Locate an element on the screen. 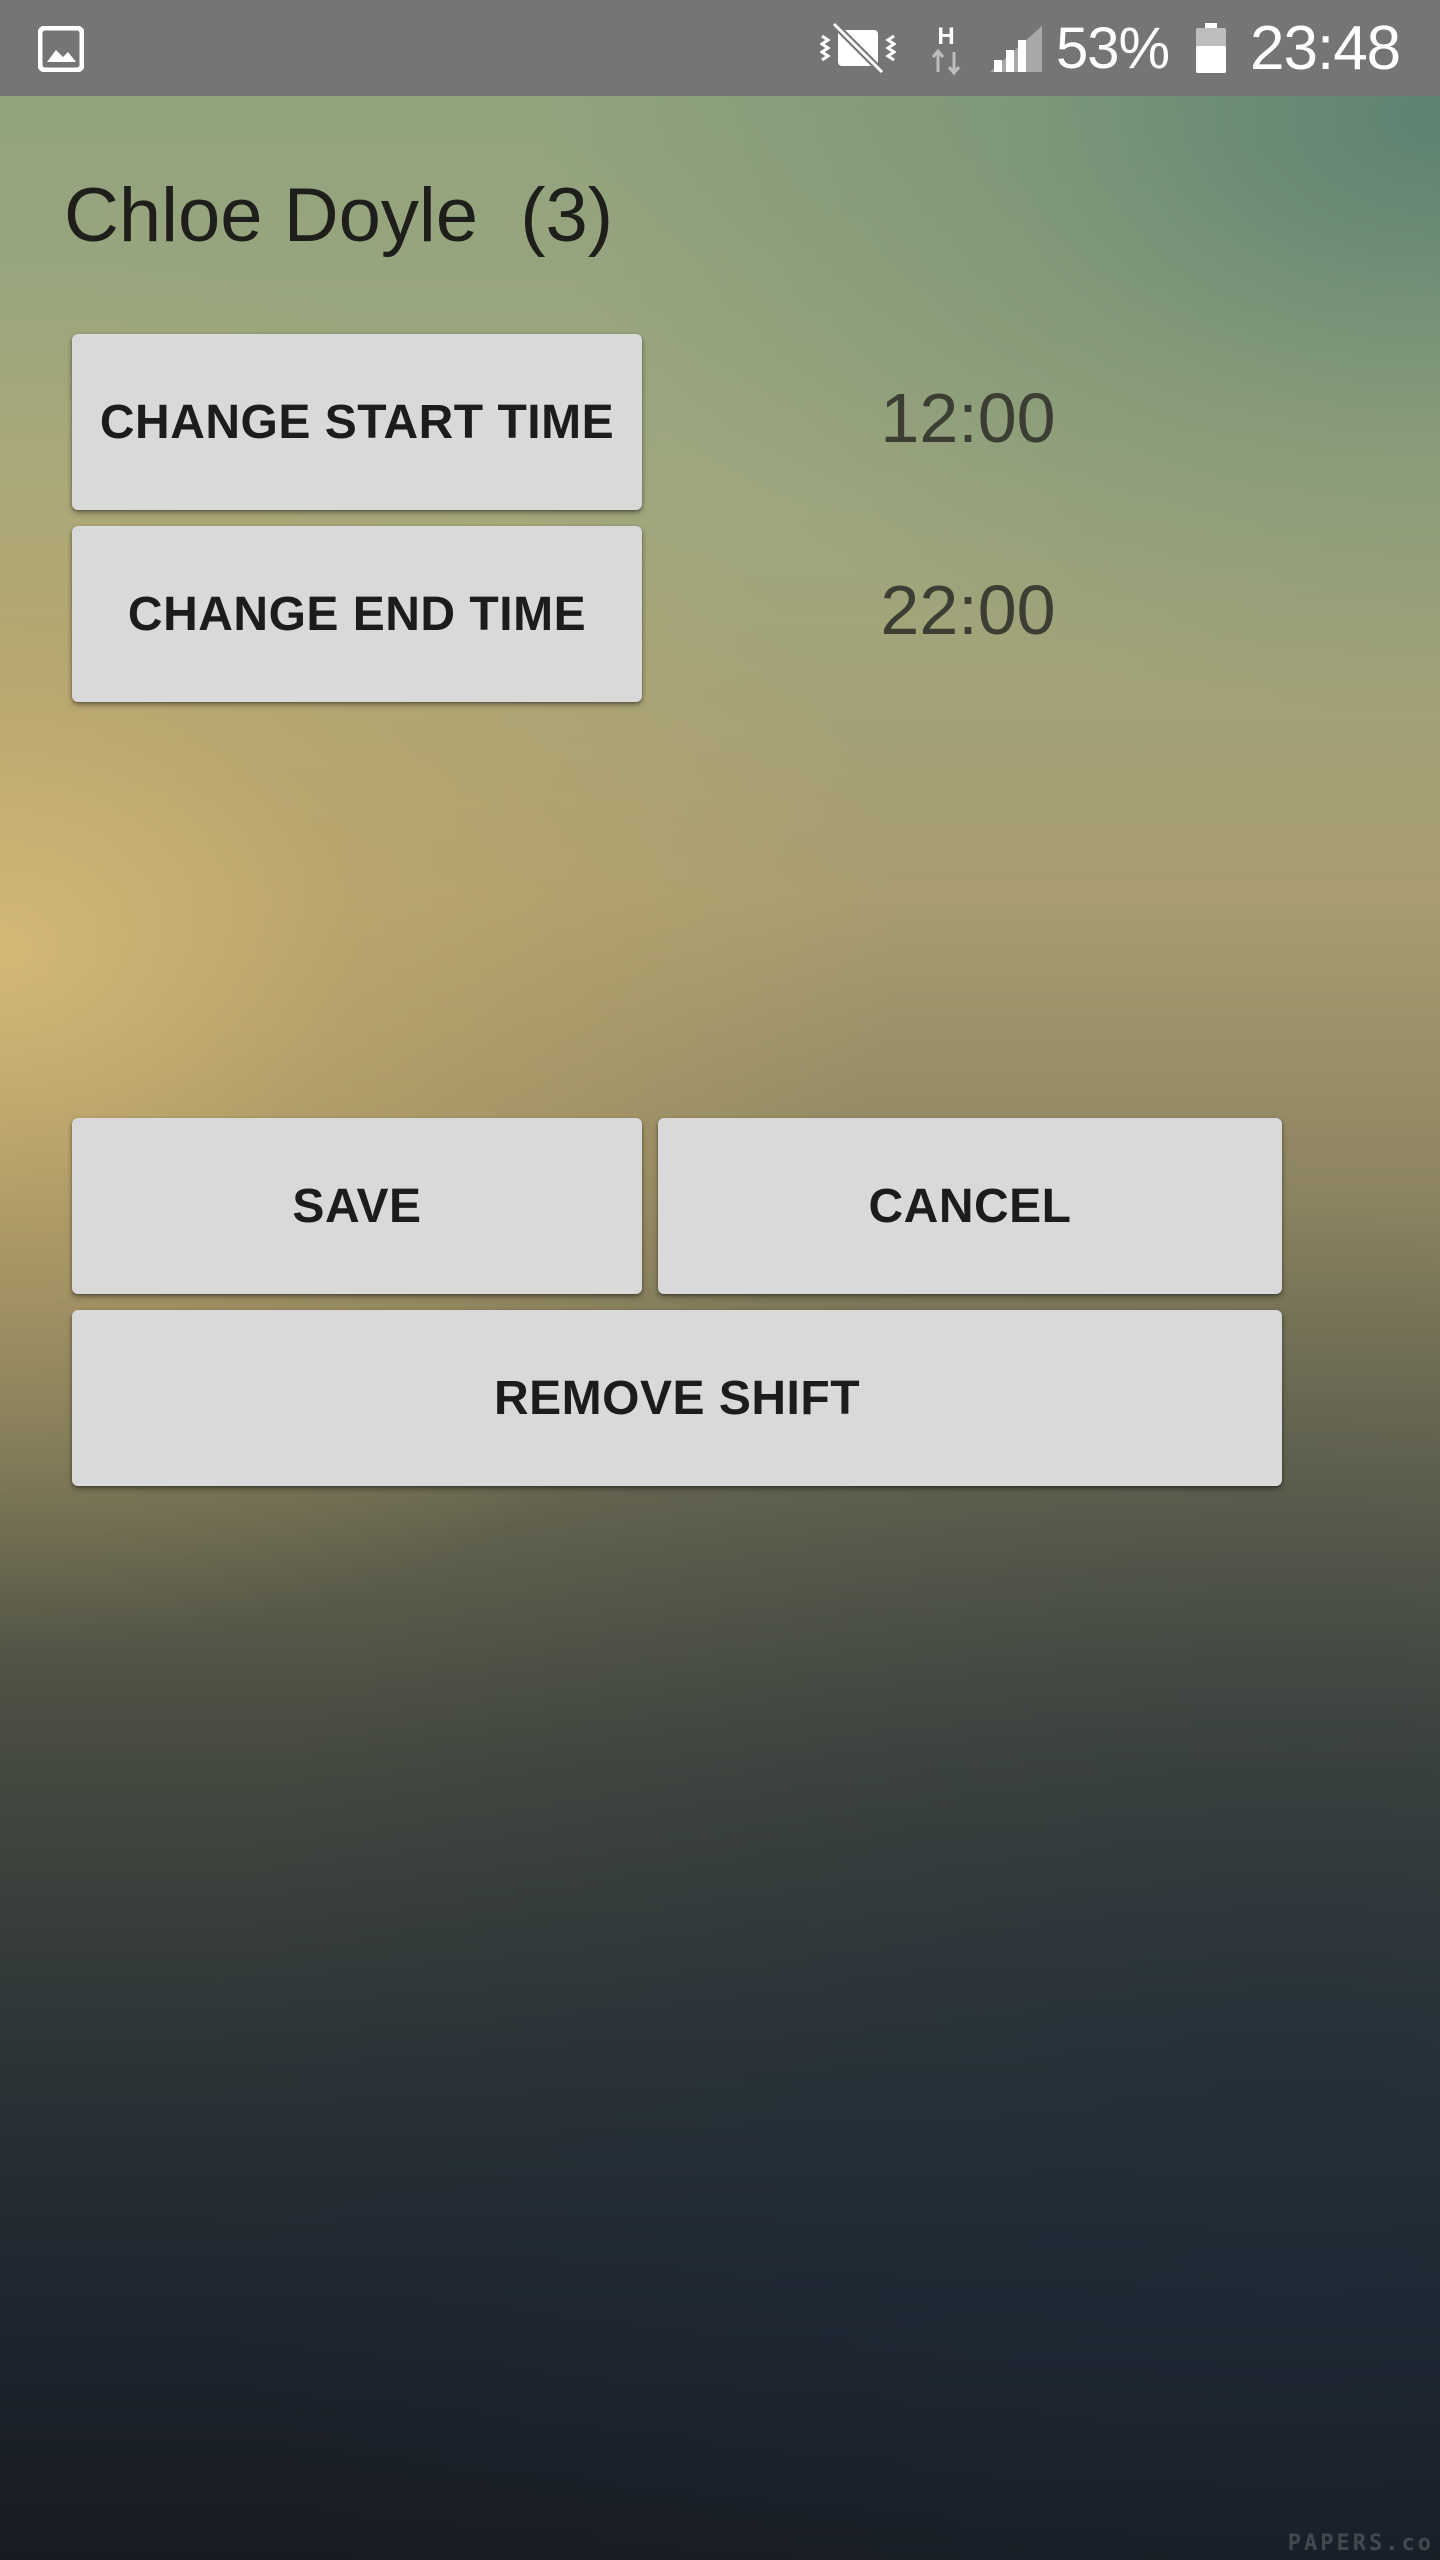  gallery-icon is located at coordinates (61, 49).